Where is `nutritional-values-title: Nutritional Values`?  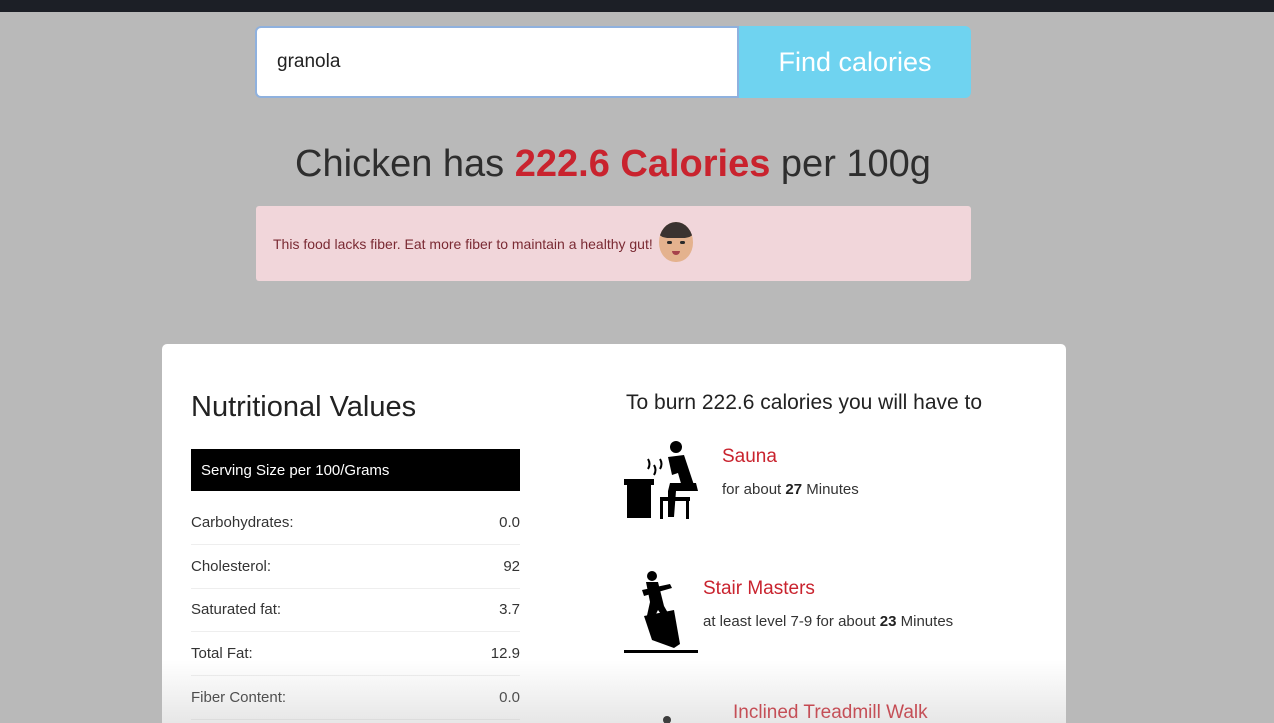
nutritional-values-title: Nutritional Values is located at coordinates (304, 407).